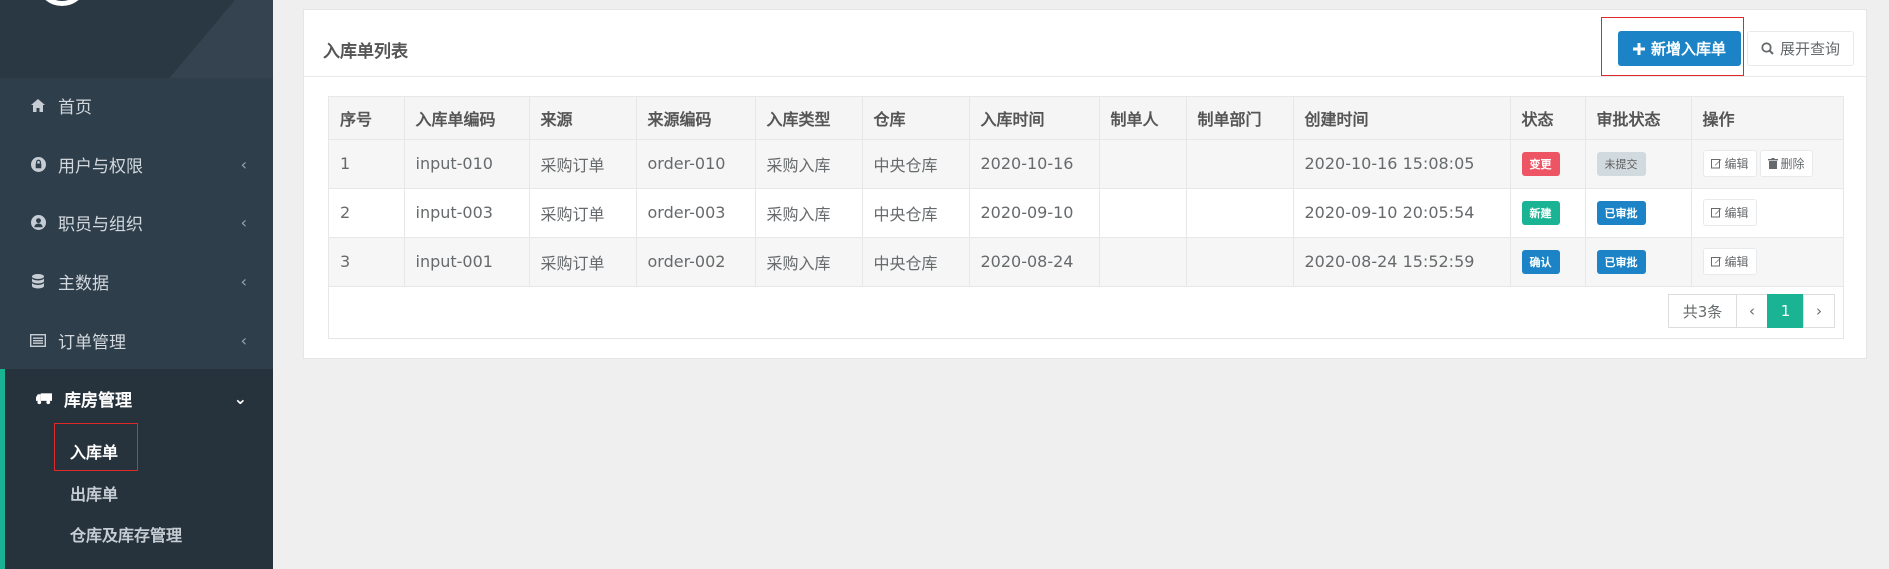 This screenshot has width=1889, height=569. What do you see at coordinates (1548, 262) in the screenshot?
I see `cell-status: 确认` at bounding box center [1548, 262].